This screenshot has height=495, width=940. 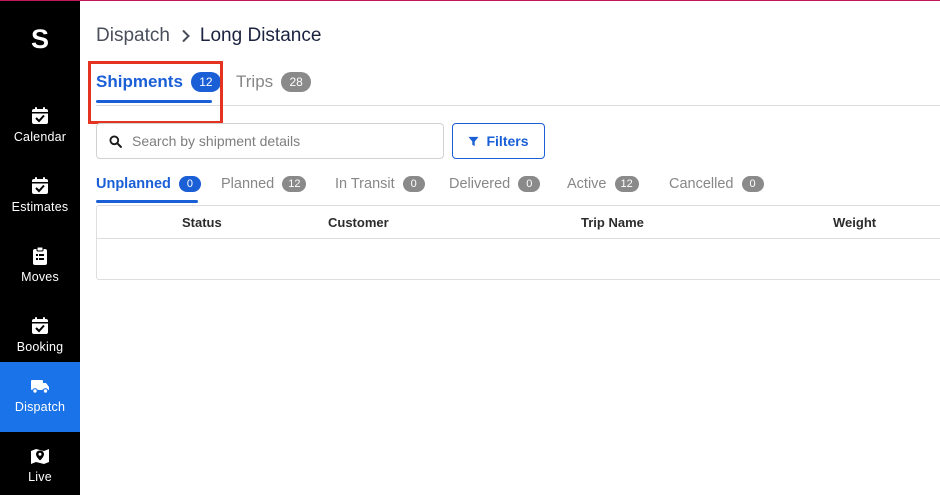 What do you see at coordinates (612, 222) in the screenshot?
I see `column-header-trip-name: Trip Name` at bounding box center [612, 222].